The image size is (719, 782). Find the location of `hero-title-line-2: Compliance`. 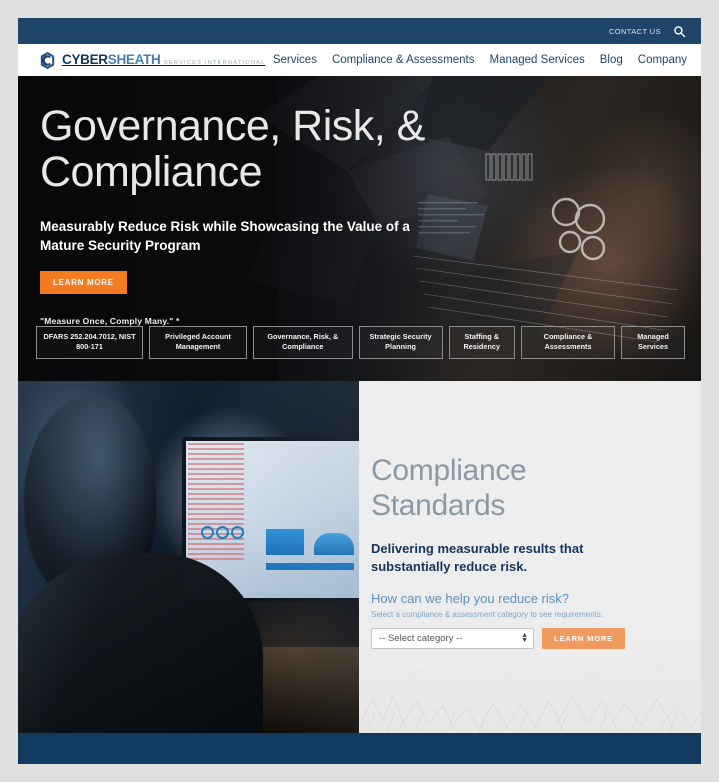

hero-title-line-2: Compliance is located at coordinates (151, 171).